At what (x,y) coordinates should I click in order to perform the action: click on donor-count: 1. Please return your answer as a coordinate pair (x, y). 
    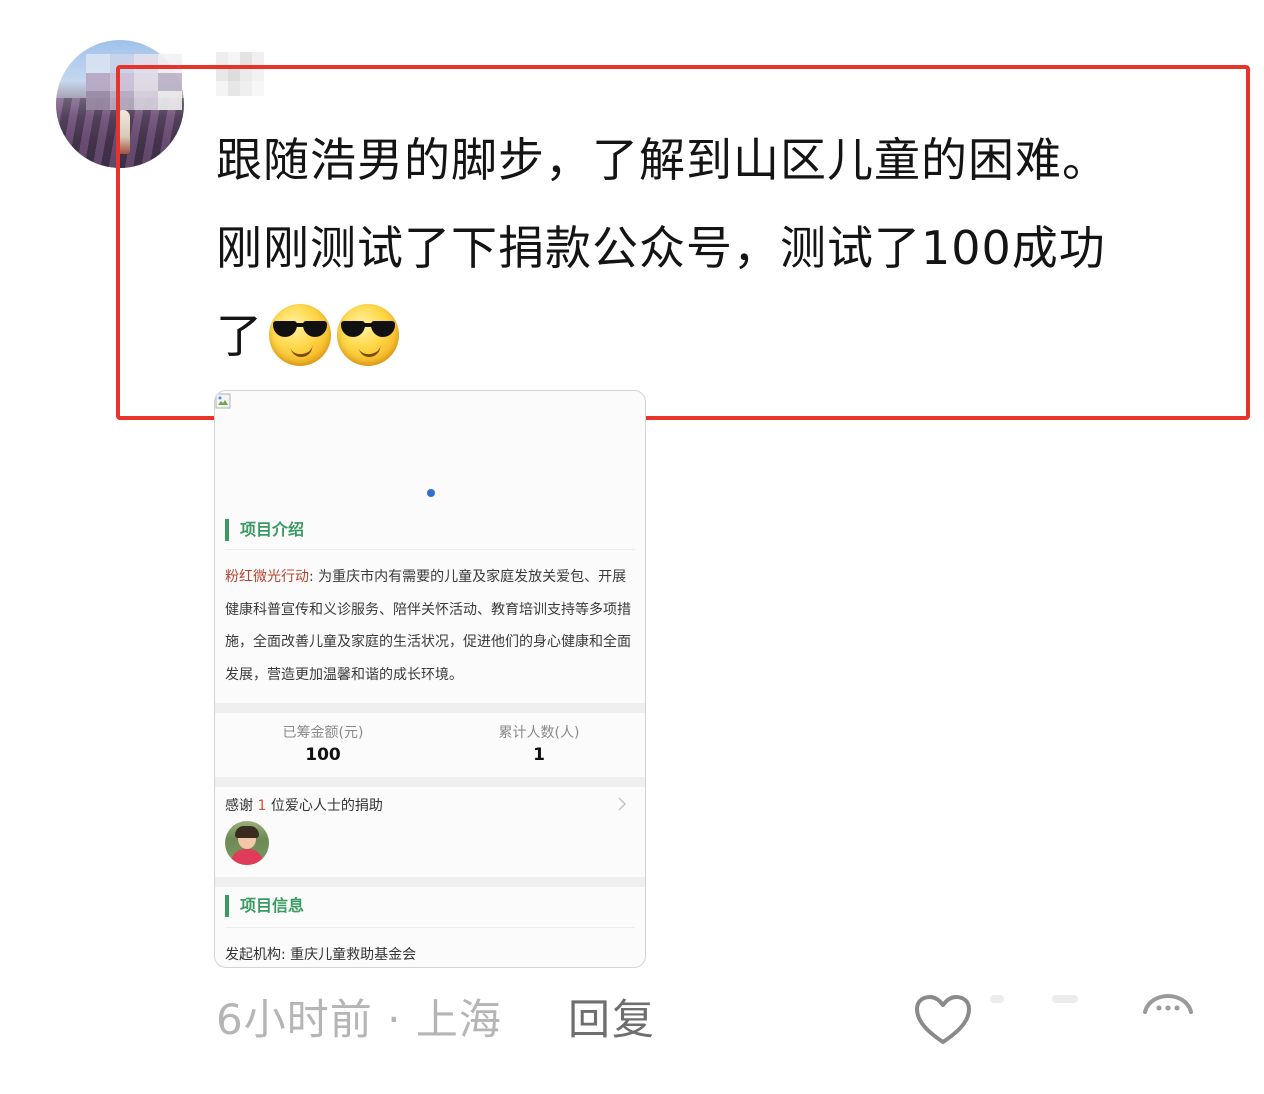
    Looking at the image, I should click on (262, 806).